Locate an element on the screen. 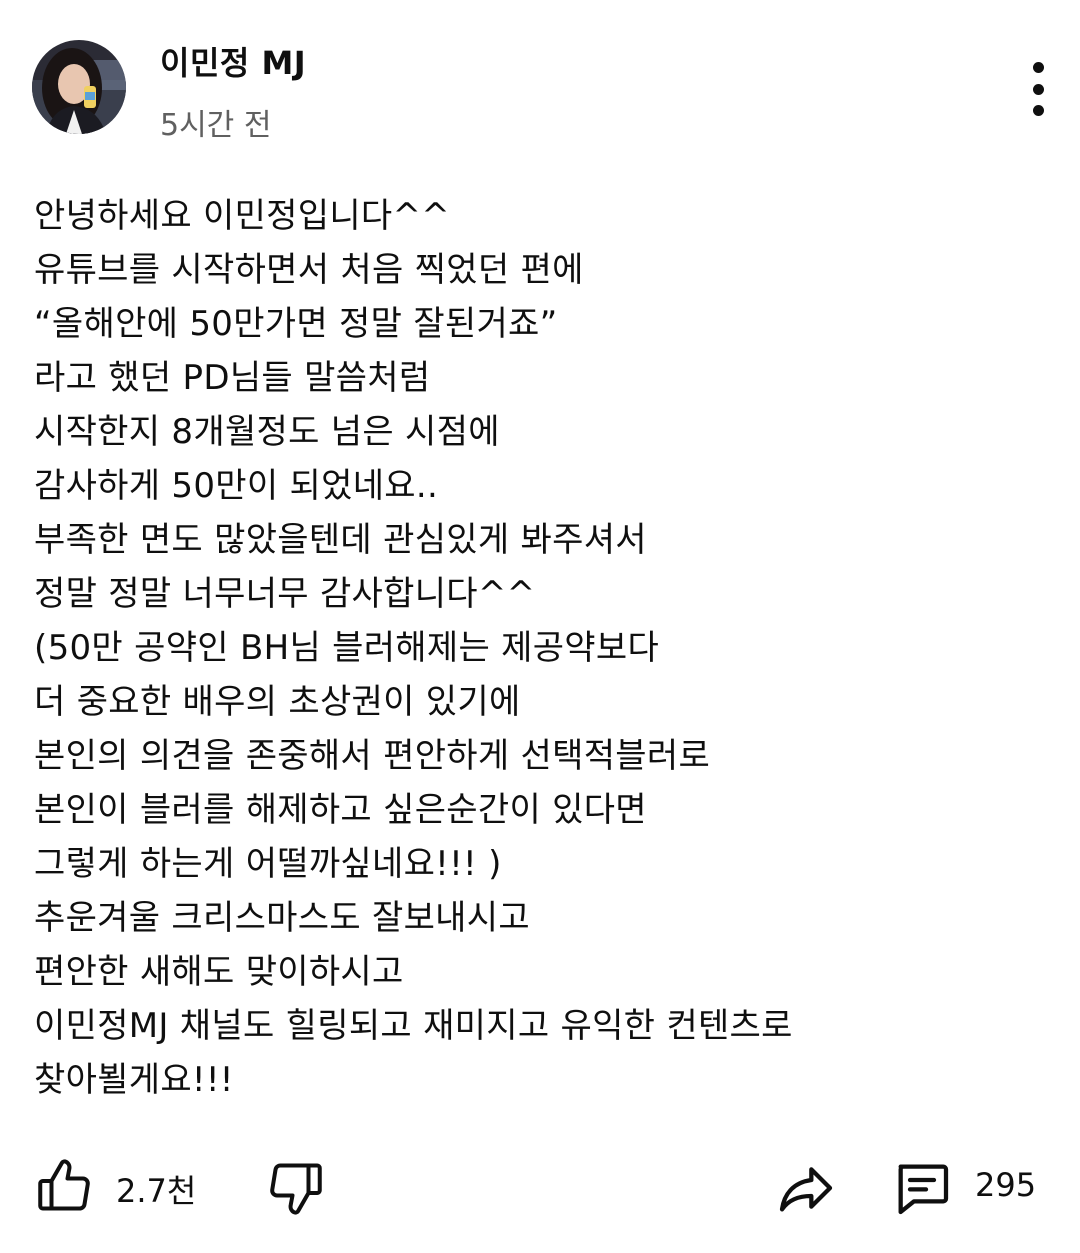  like-count: 2.7천 is located at coordinates (156, 1191).